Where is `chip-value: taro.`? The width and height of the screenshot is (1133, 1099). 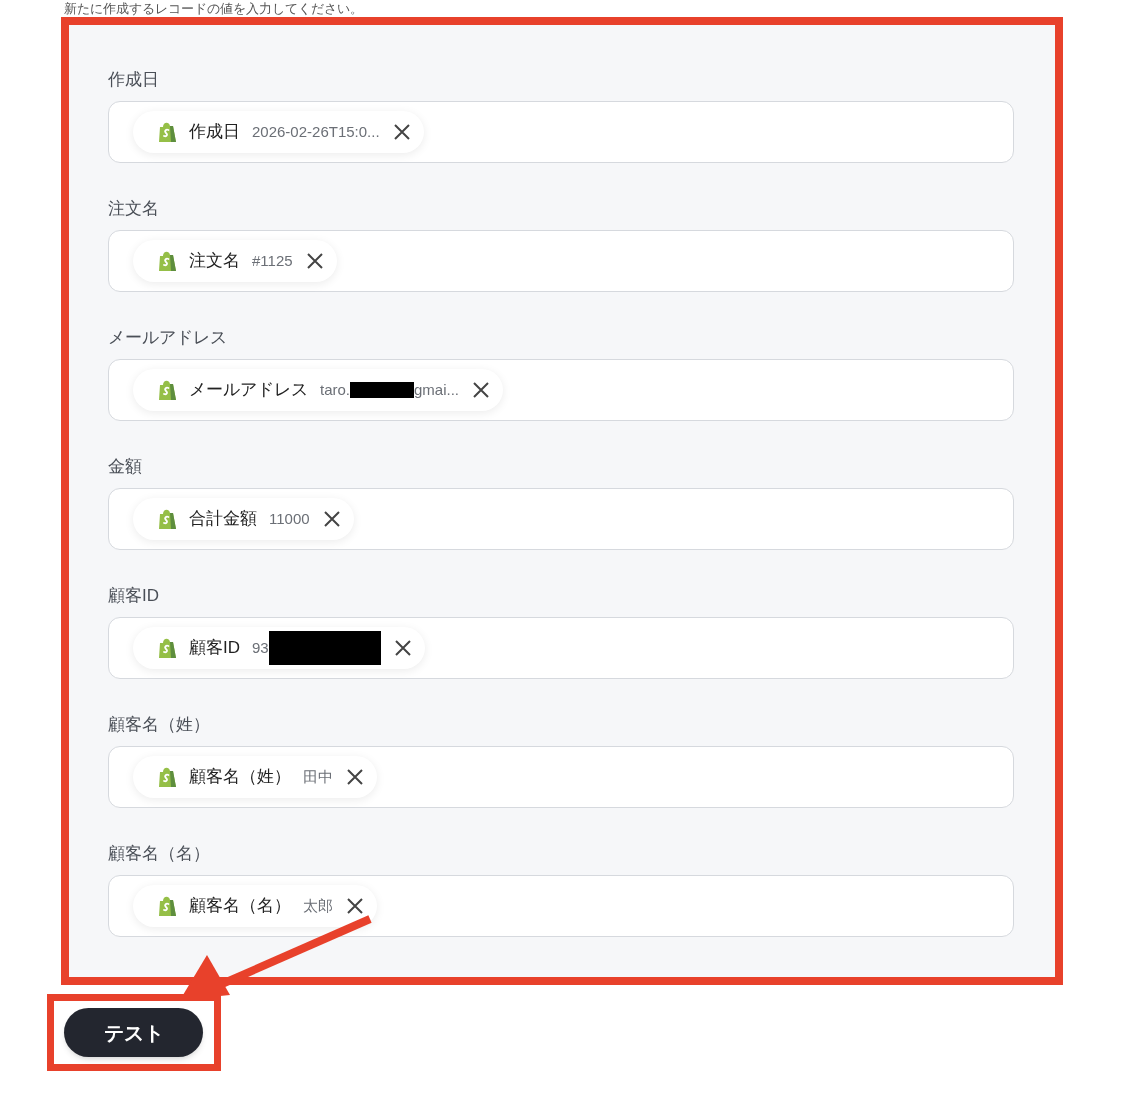
chip-value: taro. is located at coordinates (335, 389).